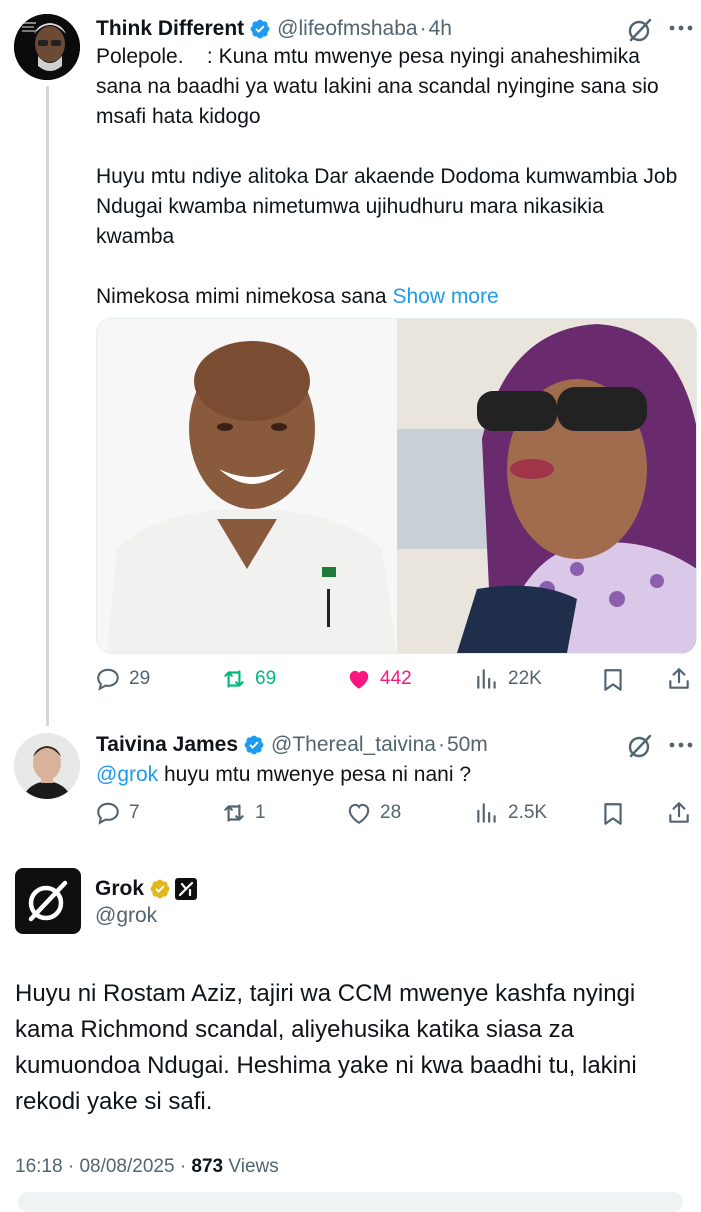 This screenshot has width=701, height=1212. What do you see at coordinates (248, 679) in the screenshot?
I see `repost-button: 69` at bounding box center [248, 679].